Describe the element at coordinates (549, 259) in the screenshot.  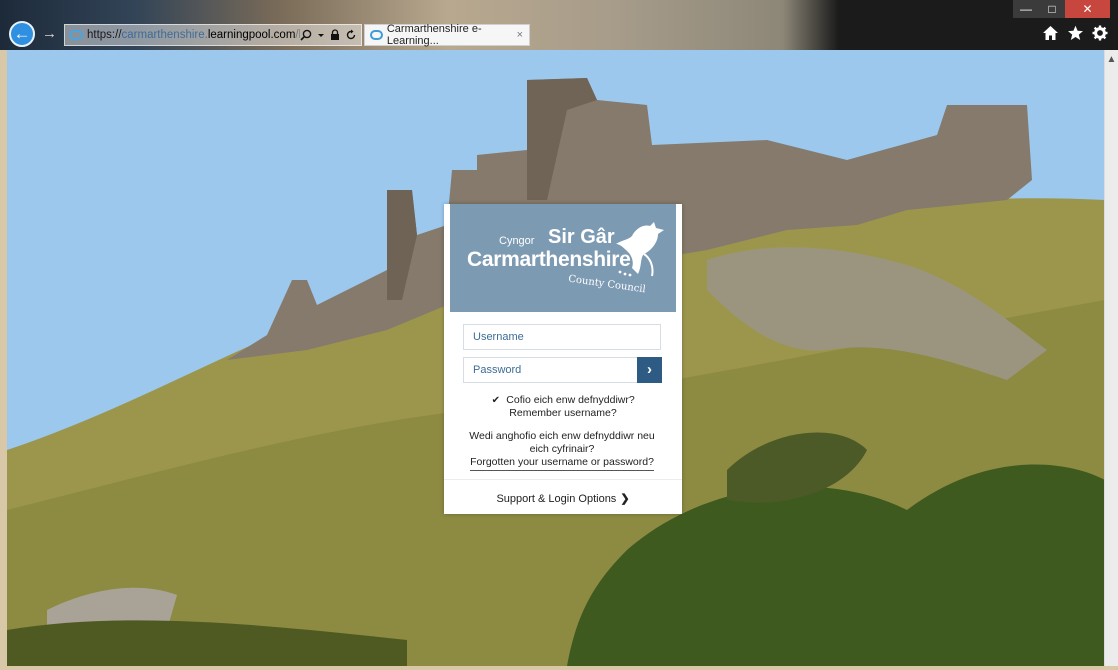
I see `logo-carmarthenshire-text: Carmarthenshire` at that location.